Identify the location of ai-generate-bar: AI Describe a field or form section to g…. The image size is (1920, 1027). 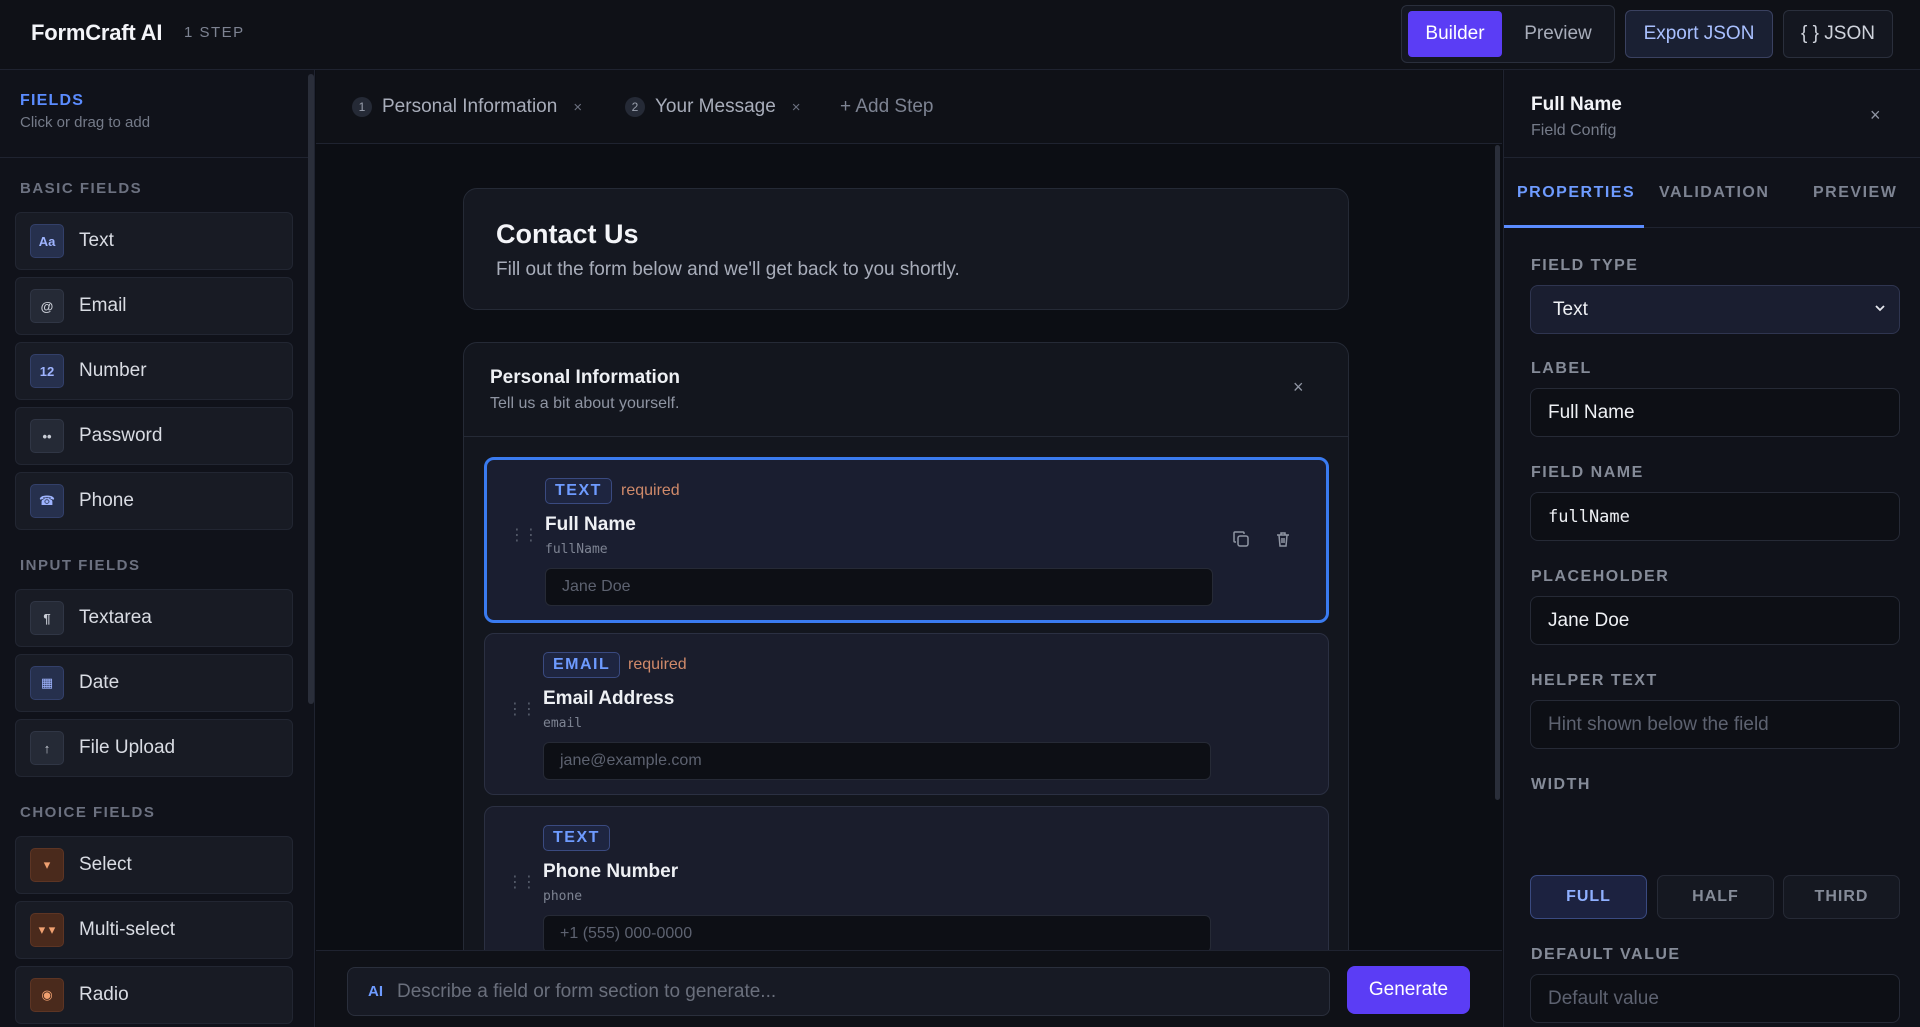
(909, 988).